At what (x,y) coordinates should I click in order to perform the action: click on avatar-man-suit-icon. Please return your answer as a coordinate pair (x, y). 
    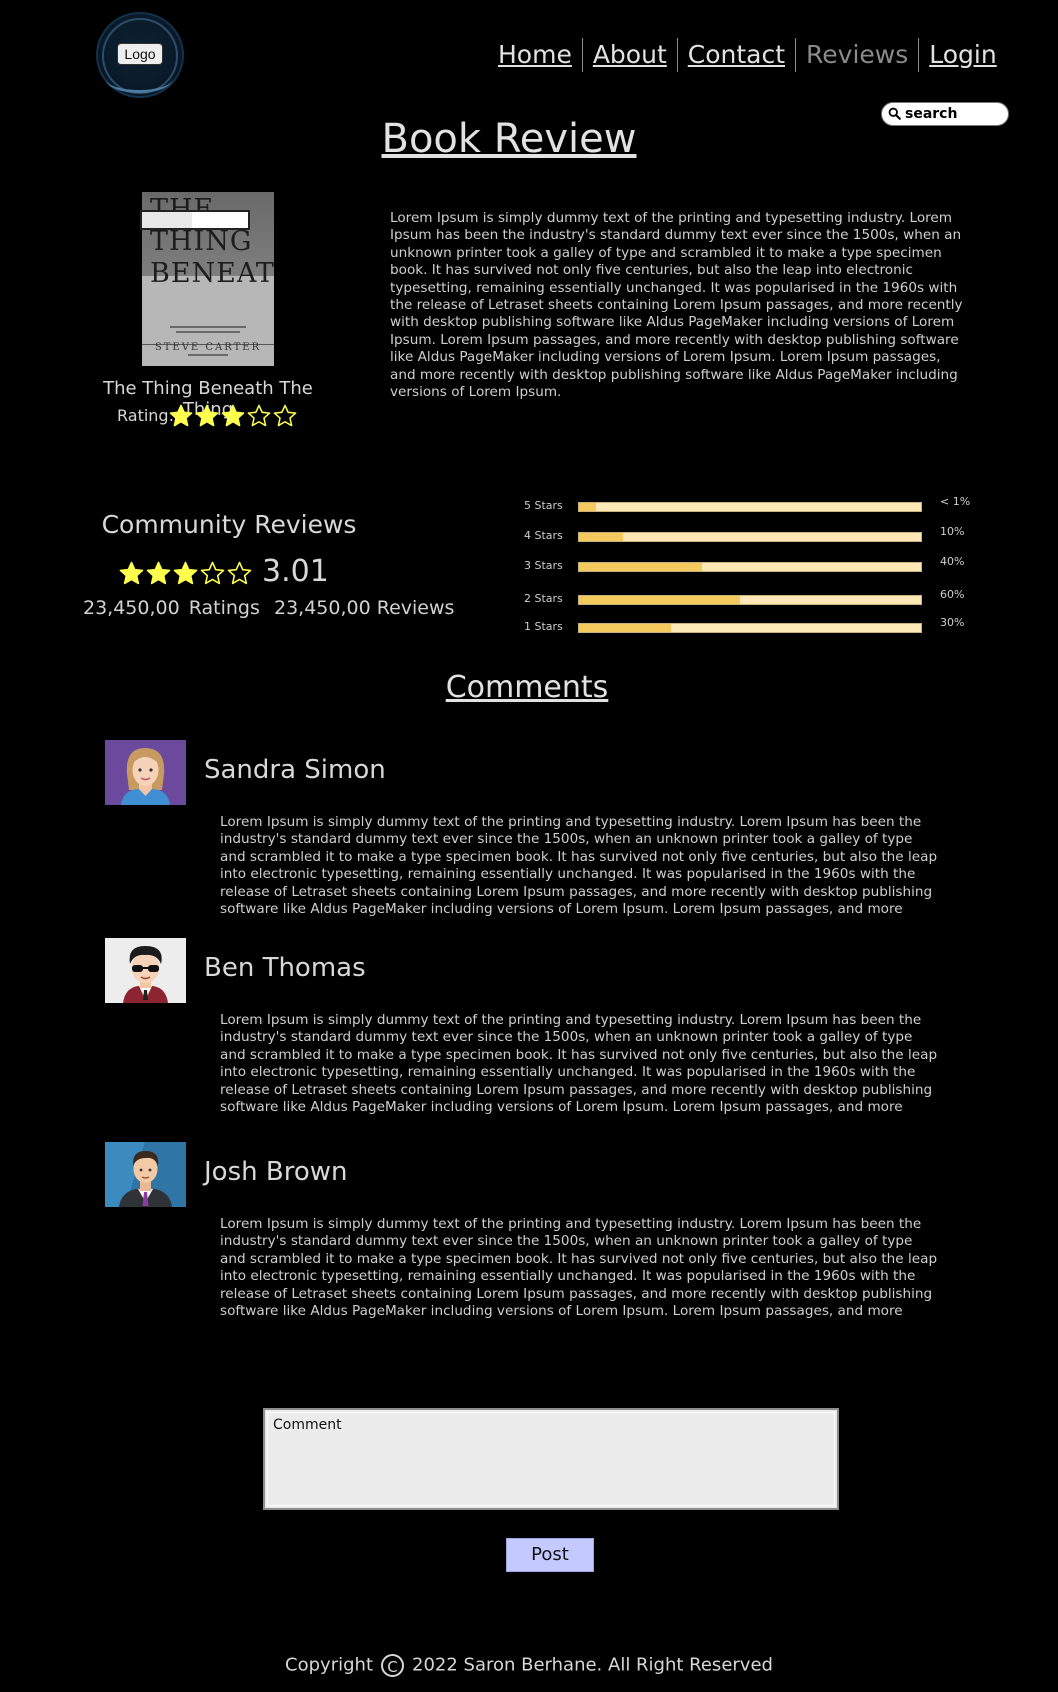
    Looking at the image, I should click on (145, 1174).